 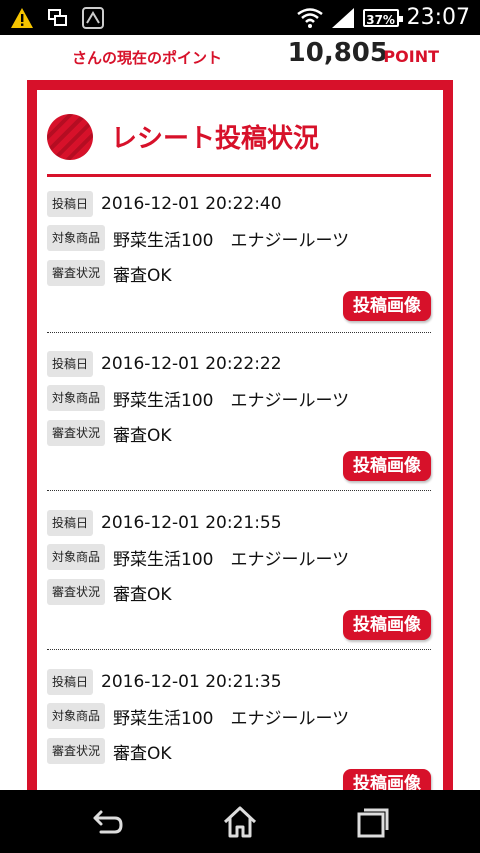 What do you see at coordinates (337, 53) in the screenshot?
I see `points-value: 10,805` at bounding box center [337, 53].